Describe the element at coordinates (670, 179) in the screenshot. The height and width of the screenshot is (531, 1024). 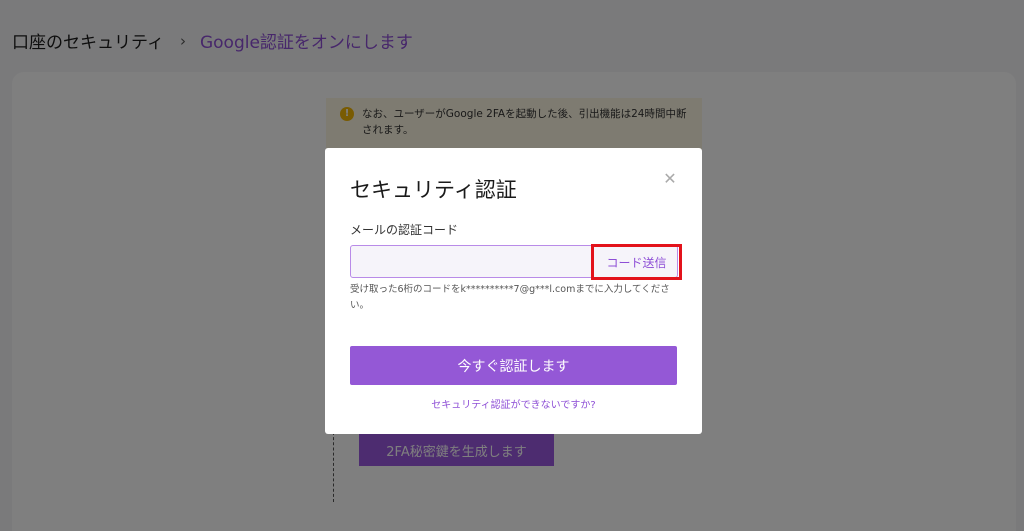
I see `close-icon: ✕` at that location.